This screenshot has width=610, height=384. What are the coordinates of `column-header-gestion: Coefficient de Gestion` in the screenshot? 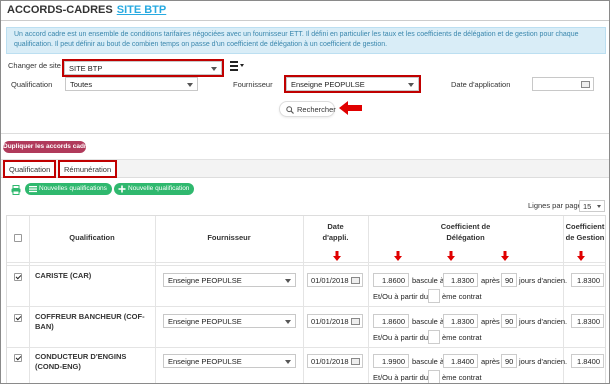 It's located at (584, 232).